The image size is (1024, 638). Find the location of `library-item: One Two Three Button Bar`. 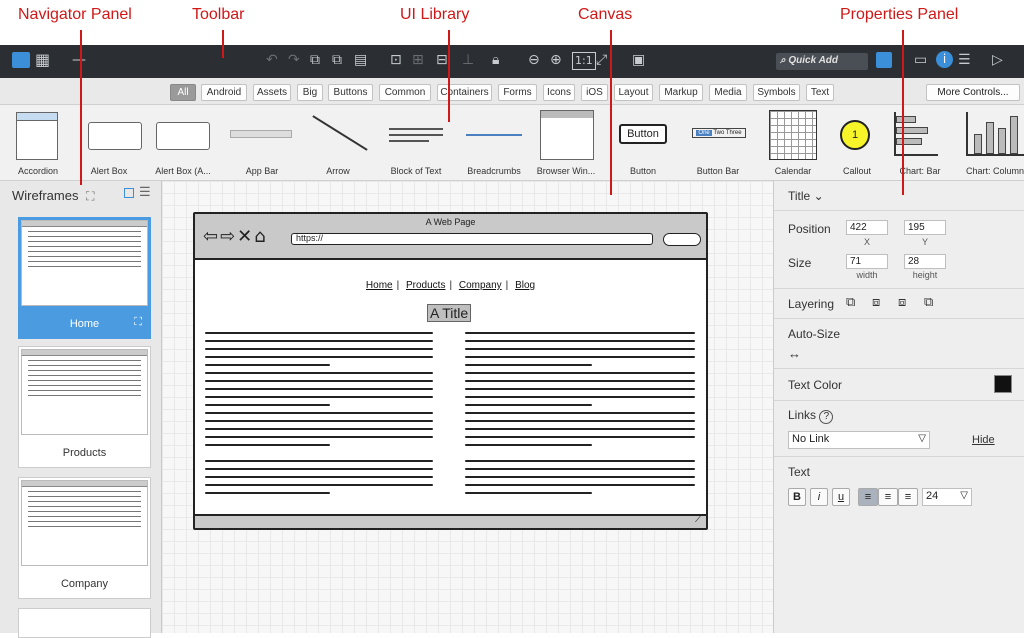

library-item: One Two Three Button Bar is located at coordinates (718, 144).